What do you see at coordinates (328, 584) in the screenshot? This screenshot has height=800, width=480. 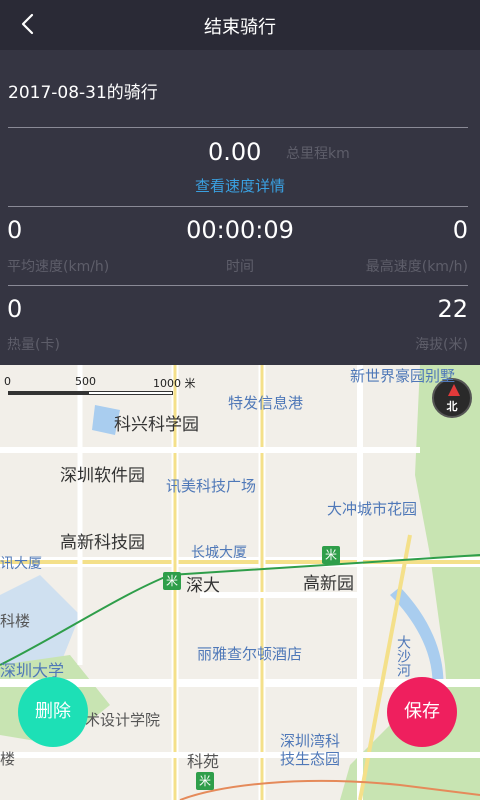 I see `map-place: 高新园` at bounding box center [328, 584].